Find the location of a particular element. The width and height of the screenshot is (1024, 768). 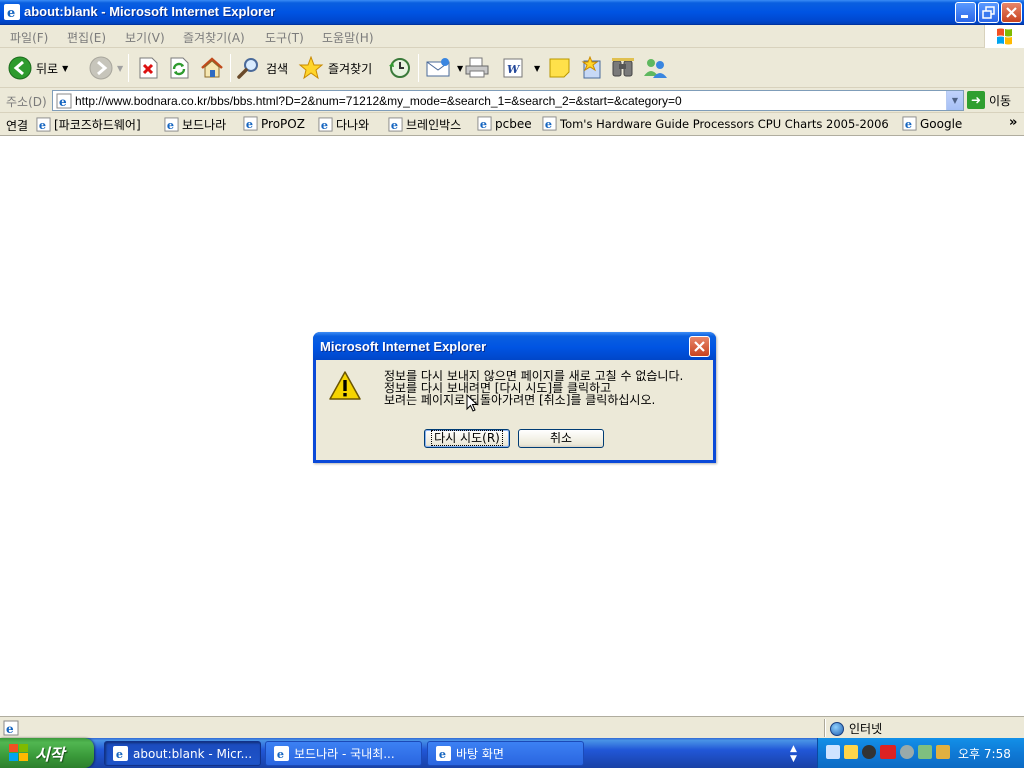

link-label: 다나와 is located at coordinates (353, 125).